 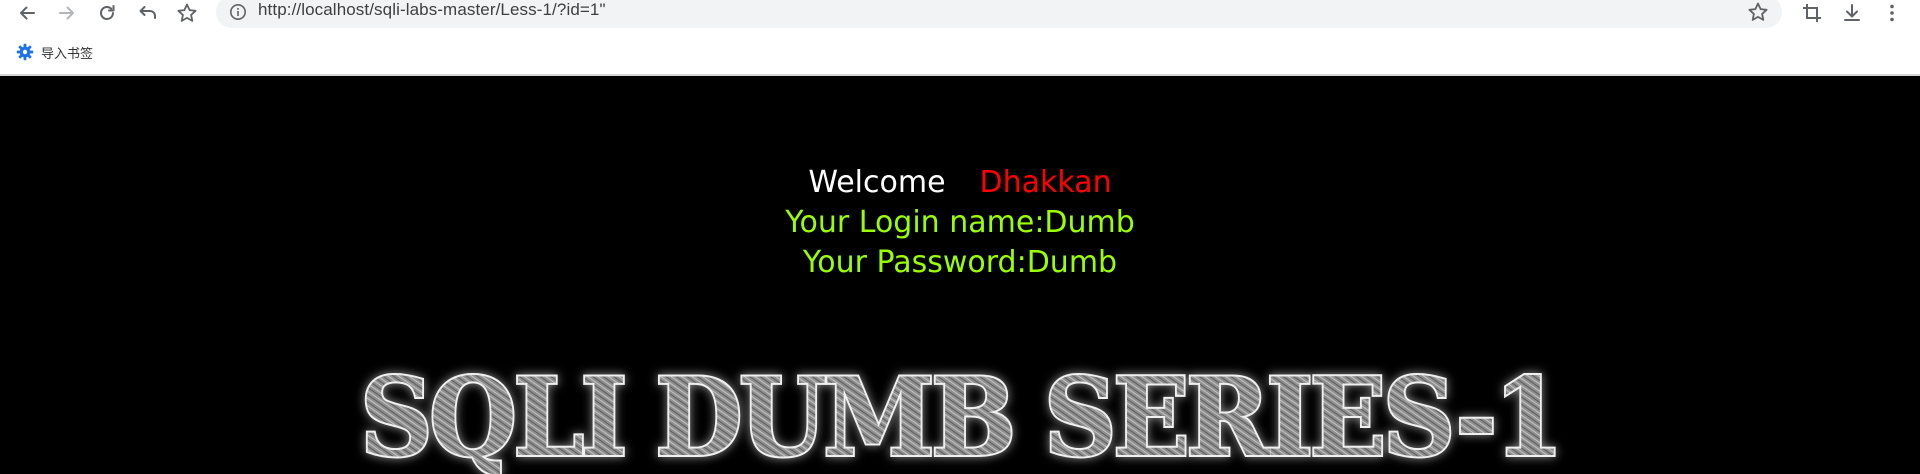 I want to click on welcome-text: Welcome, so click(x=877, y=182).